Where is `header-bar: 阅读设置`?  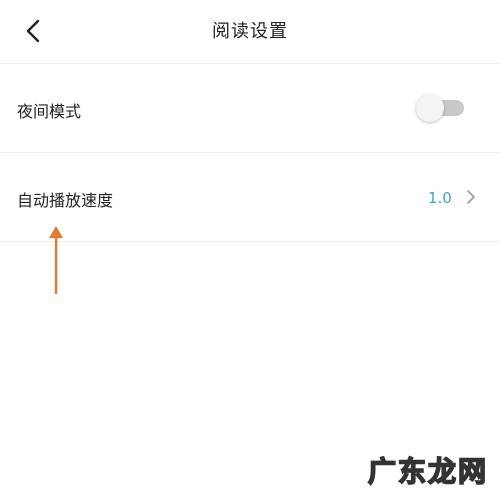
header-bar: 阅读设置 is located at coordinates (250, 32).